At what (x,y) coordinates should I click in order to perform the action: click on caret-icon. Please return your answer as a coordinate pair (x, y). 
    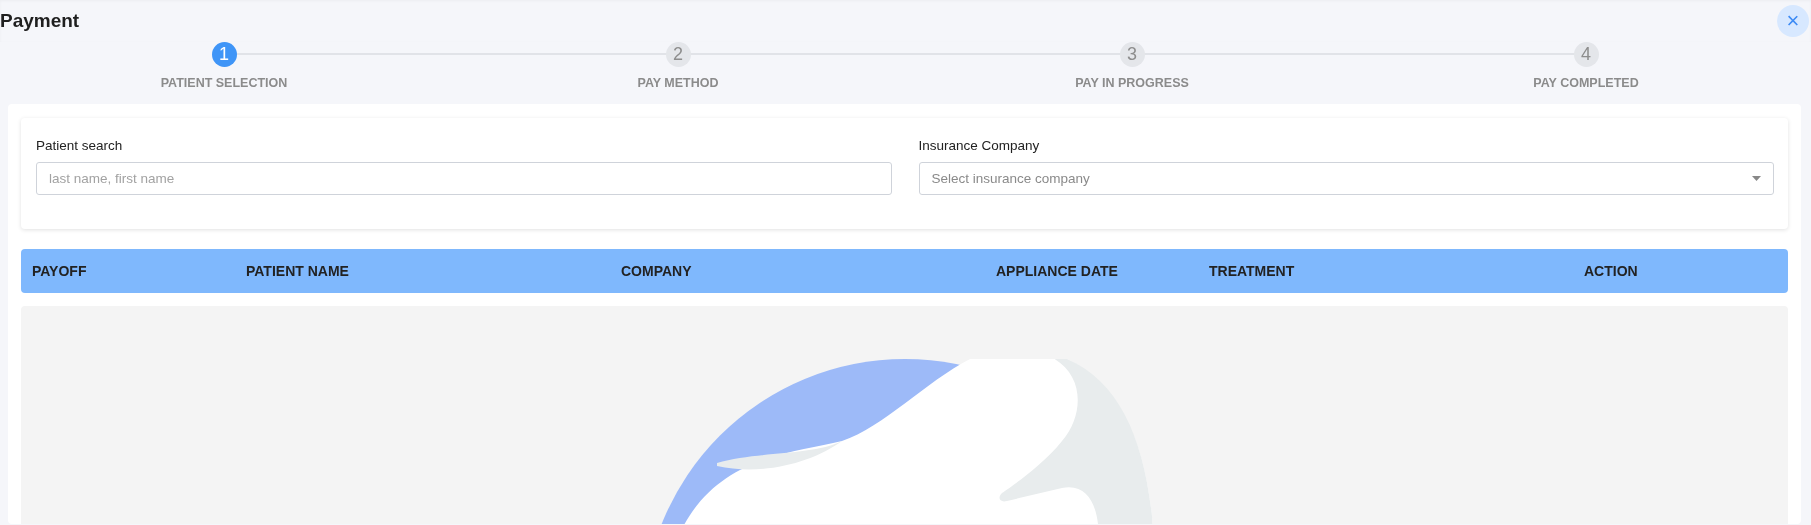
    Looking at the image, I should click on (1756, 178).